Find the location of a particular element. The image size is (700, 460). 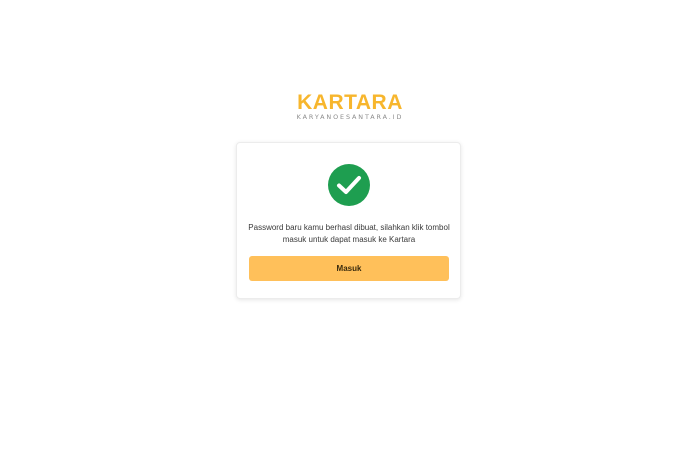

login-button: Masuk is located at coordinates (349, 268).